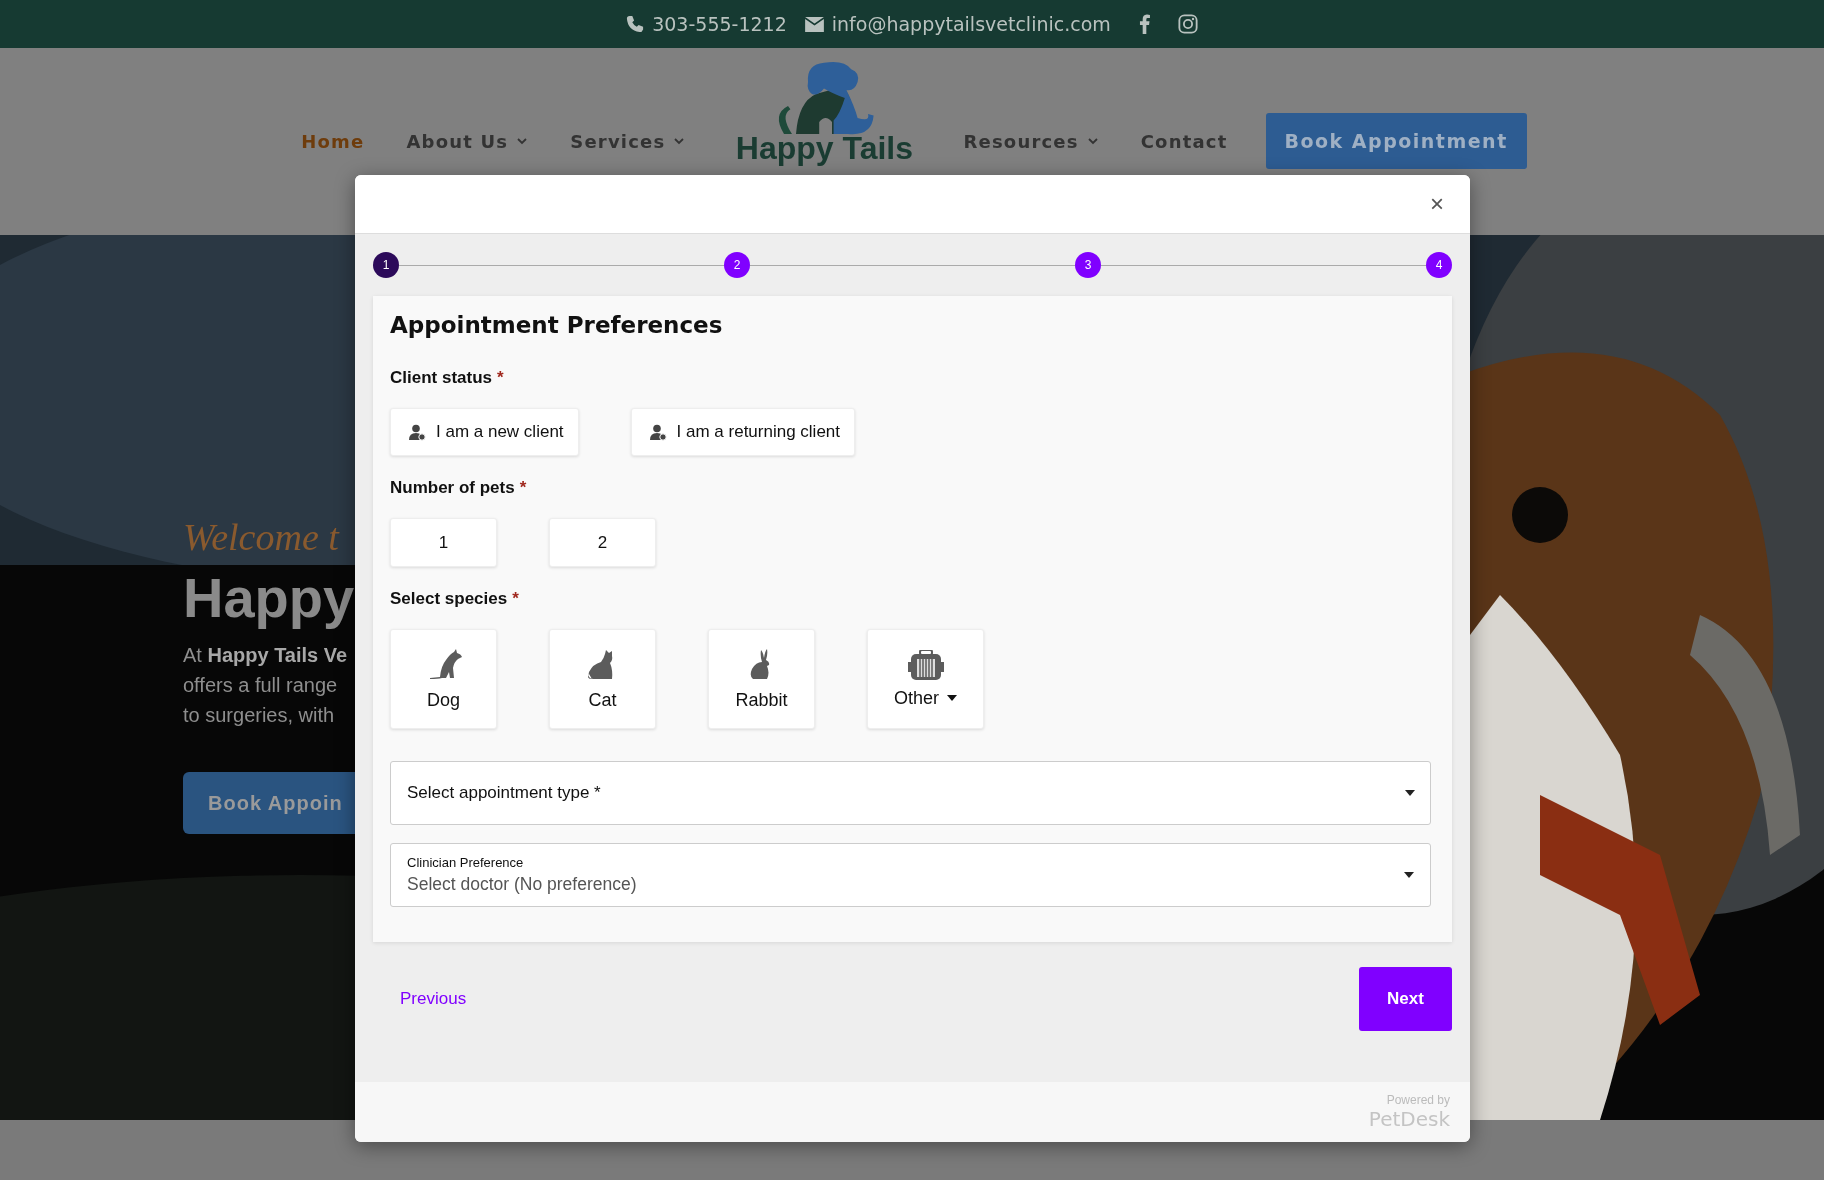 This screenshot has width=1824, height=1180. What do you see at coordinates (743, 432) in the screenshot?
I see `client-type-button: I am a returning client` at bounding box center [743, 432].